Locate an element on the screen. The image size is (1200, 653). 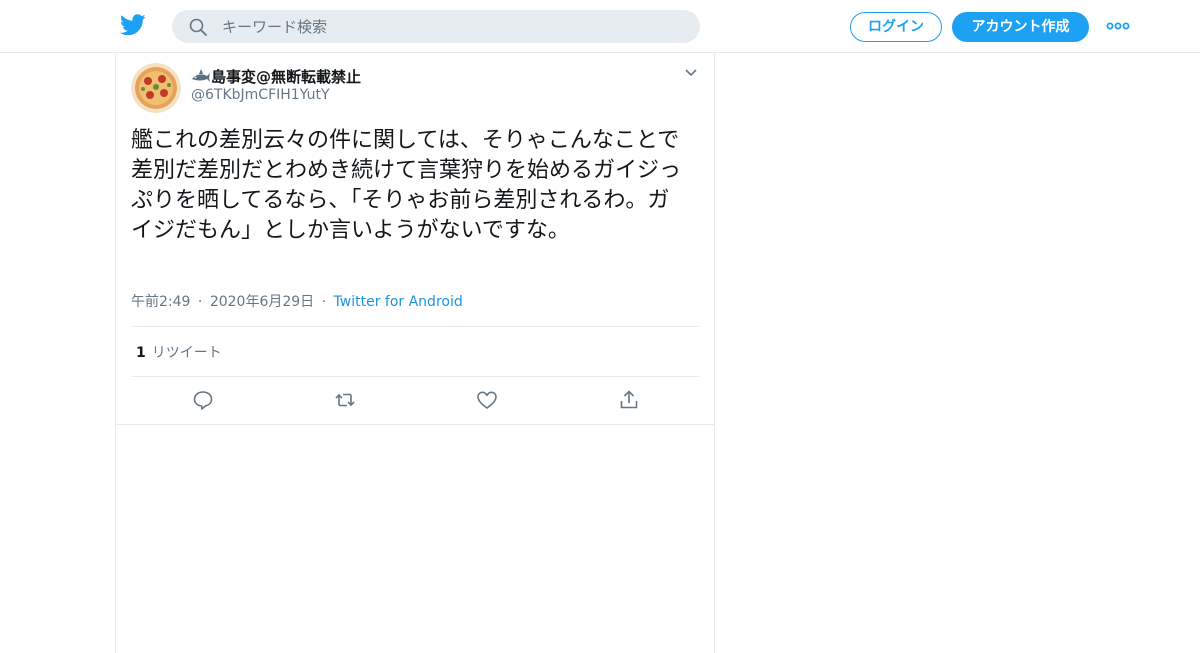
top-navigation-bar: ログイン アカウント作成 is located at coordinates (600, 26).